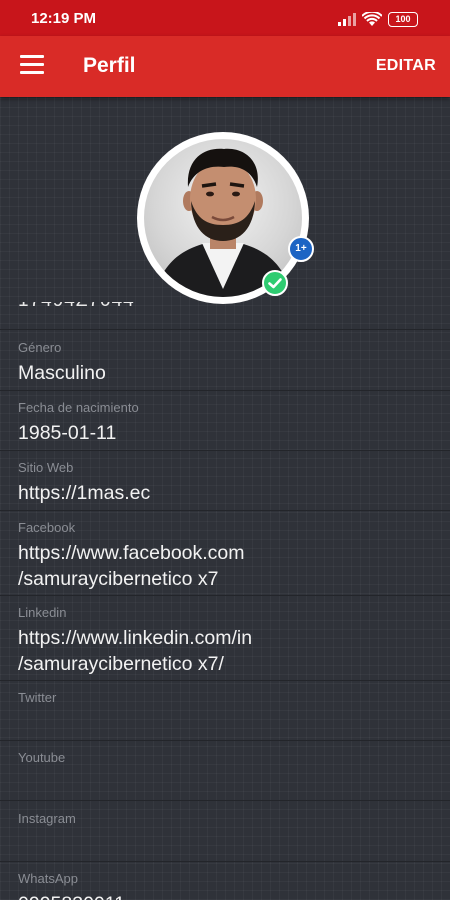 Image resolution: width=450 pixels, height=900 pixels. What do you see at coordinates (225, 885) in the screenshot?
I see `field-whatsapp: WhatsApp 0995830011` at bounding box center [225, 885].